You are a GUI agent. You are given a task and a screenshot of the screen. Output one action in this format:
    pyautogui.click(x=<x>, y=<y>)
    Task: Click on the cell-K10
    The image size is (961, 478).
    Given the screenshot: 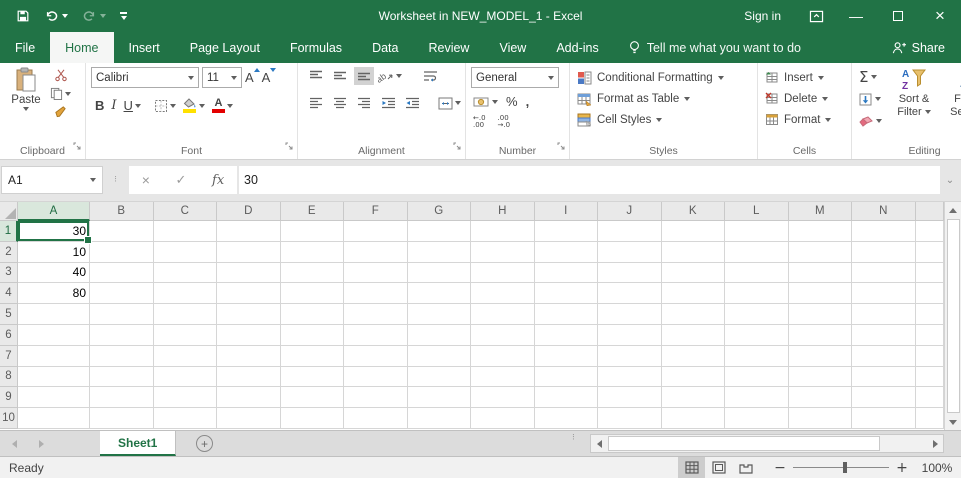 What is the action you would take?
    pyautogui.click(x=693, y=418)
    